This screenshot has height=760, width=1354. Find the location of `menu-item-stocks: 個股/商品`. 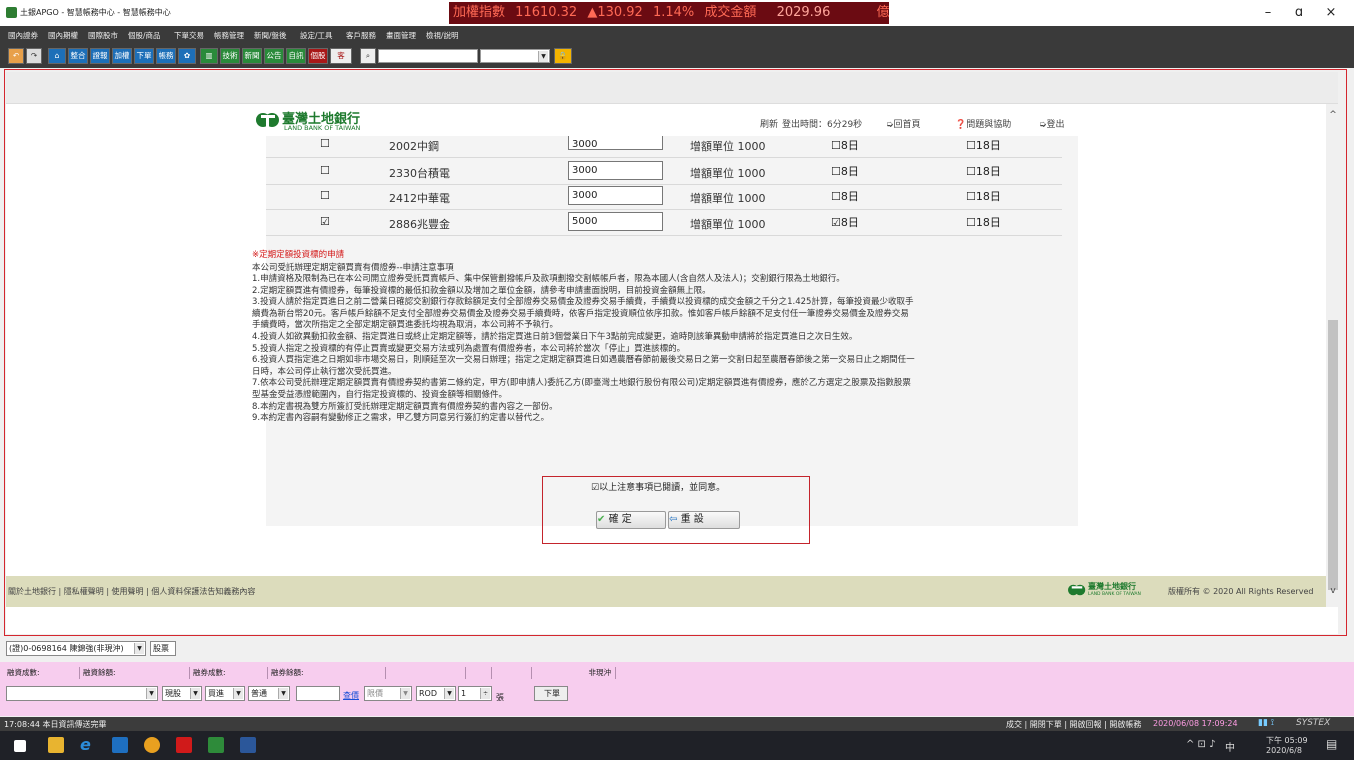

menu-item-stocks: 個股/商品 is located at coordinates (144, 35).